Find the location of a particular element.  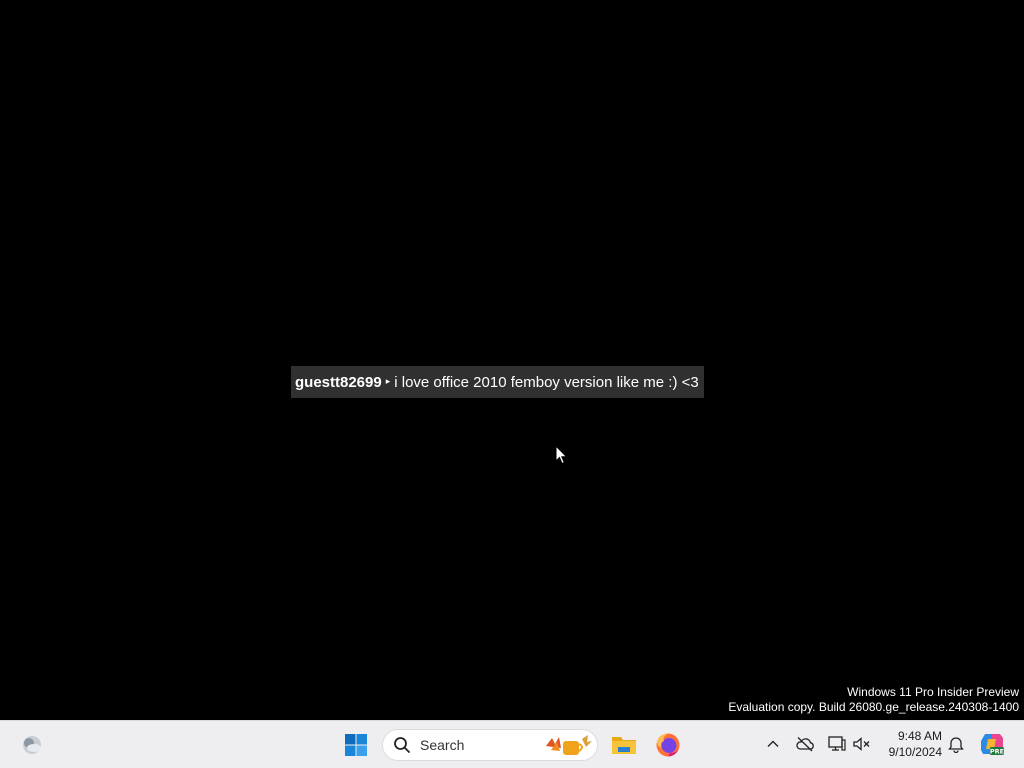

search-placeholder: Search is located at coordinates (442, 745).